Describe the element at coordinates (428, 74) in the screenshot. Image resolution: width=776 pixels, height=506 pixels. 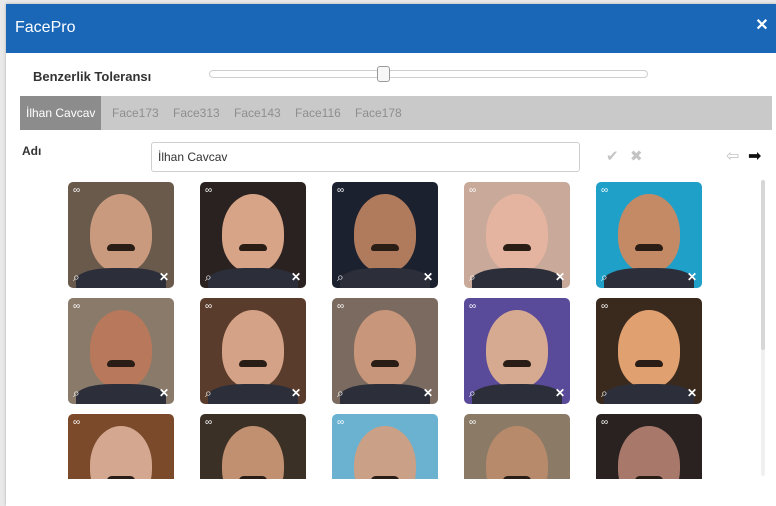
I see `tolerance-slider` at that location.